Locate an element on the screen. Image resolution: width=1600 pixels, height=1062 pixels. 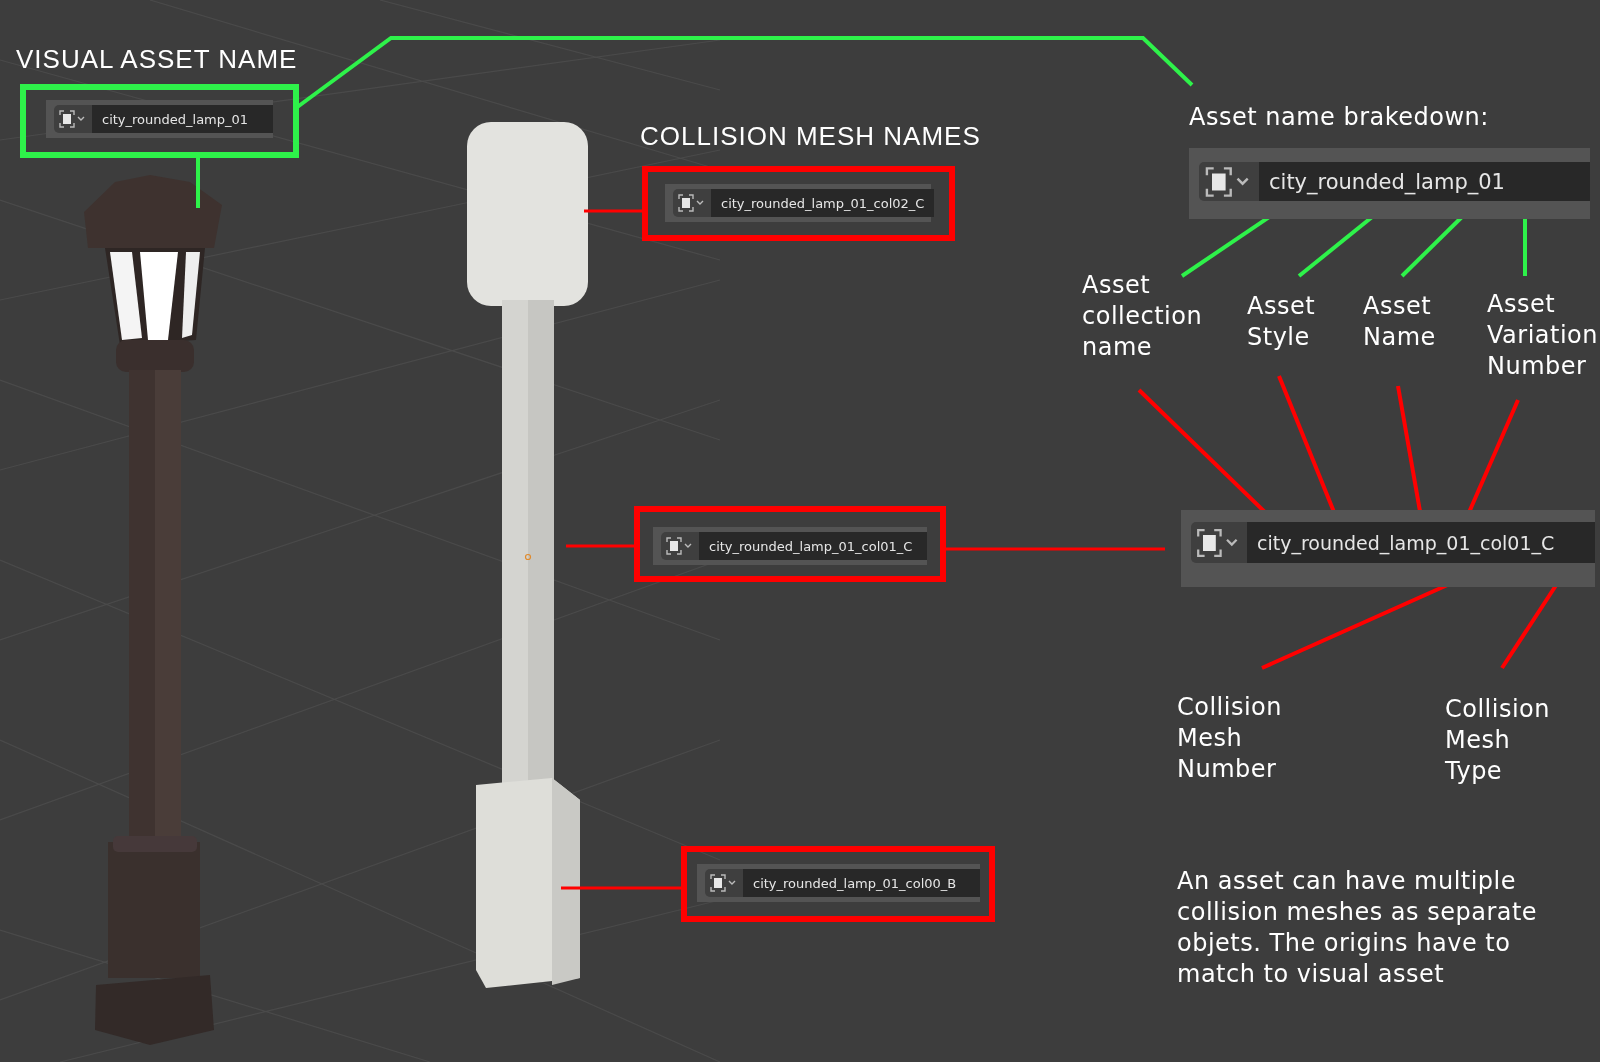
name-field: city_rounded_lamp_01_col00_B is located at coordinates (861, 883).